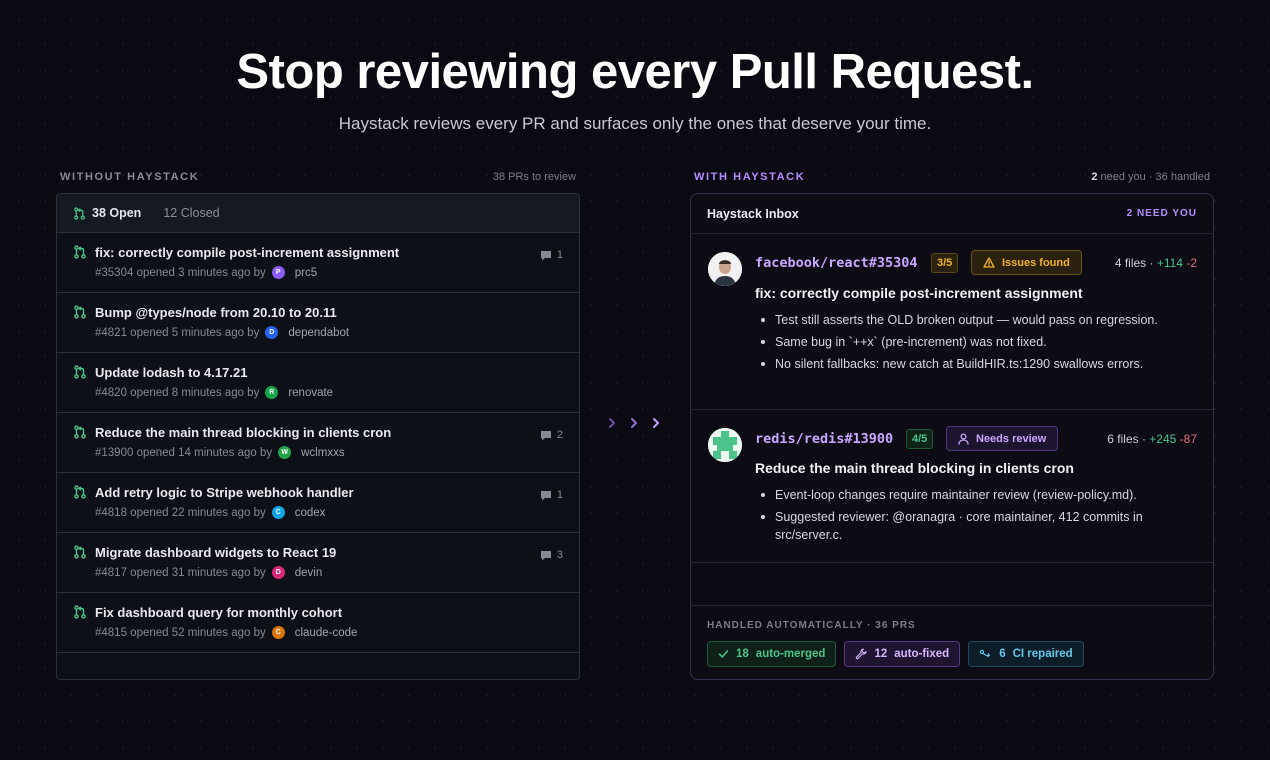  I want to click on repo-link: redis/redis#13900, so click(824, 439).